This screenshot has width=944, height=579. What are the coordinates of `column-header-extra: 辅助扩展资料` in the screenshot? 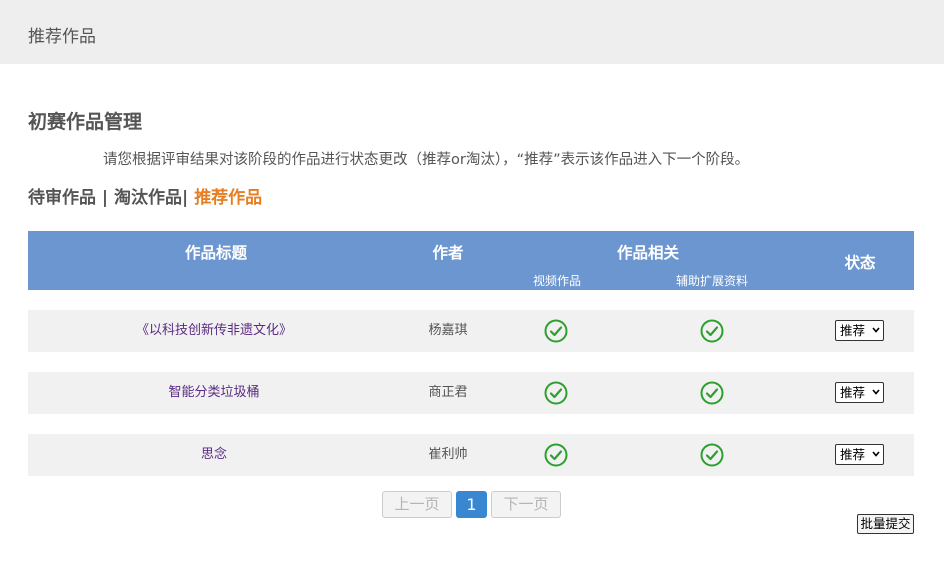 It's located at (711, 281).